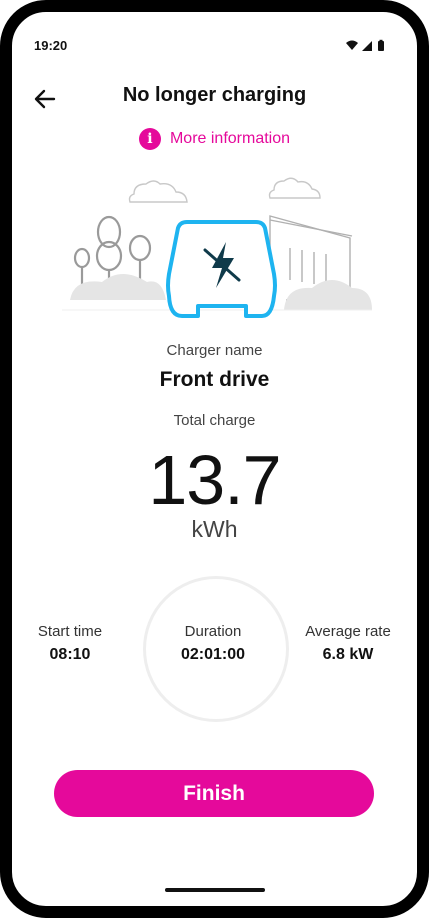 The image size is (429, 918). I want to click on start-time-label: Start time, so click(70, 631).